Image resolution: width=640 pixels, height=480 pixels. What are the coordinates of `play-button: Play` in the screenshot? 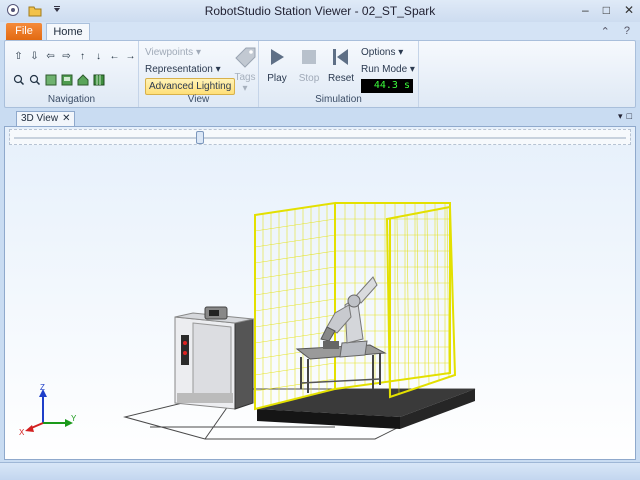 It's located at (277, 64).